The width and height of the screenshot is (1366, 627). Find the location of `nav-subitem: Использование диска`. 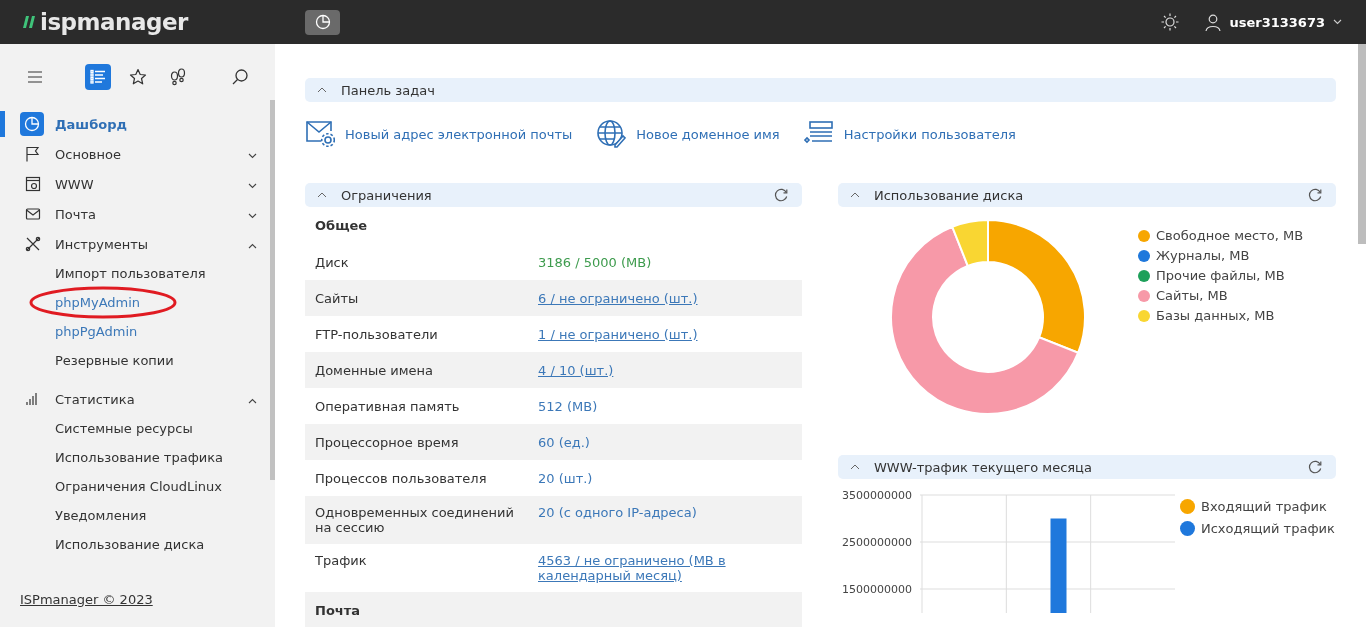

nav-subitem: Использование диска is located at coordinates (137, 544).